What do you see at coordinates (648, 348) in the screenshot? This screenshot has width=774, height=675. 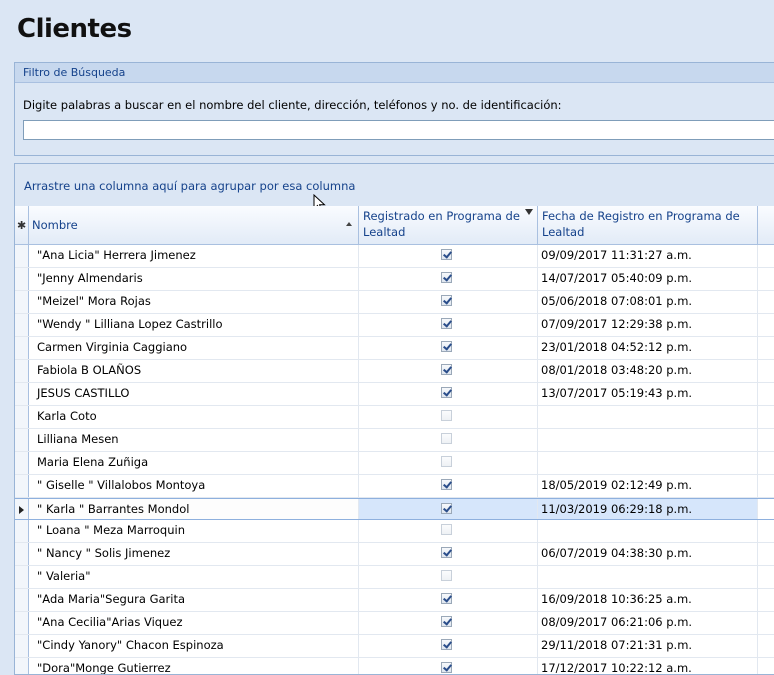 I see `cell-registration-date: 23/01/2018 04:52:12 p.m.` at bounding box center [648, 348].